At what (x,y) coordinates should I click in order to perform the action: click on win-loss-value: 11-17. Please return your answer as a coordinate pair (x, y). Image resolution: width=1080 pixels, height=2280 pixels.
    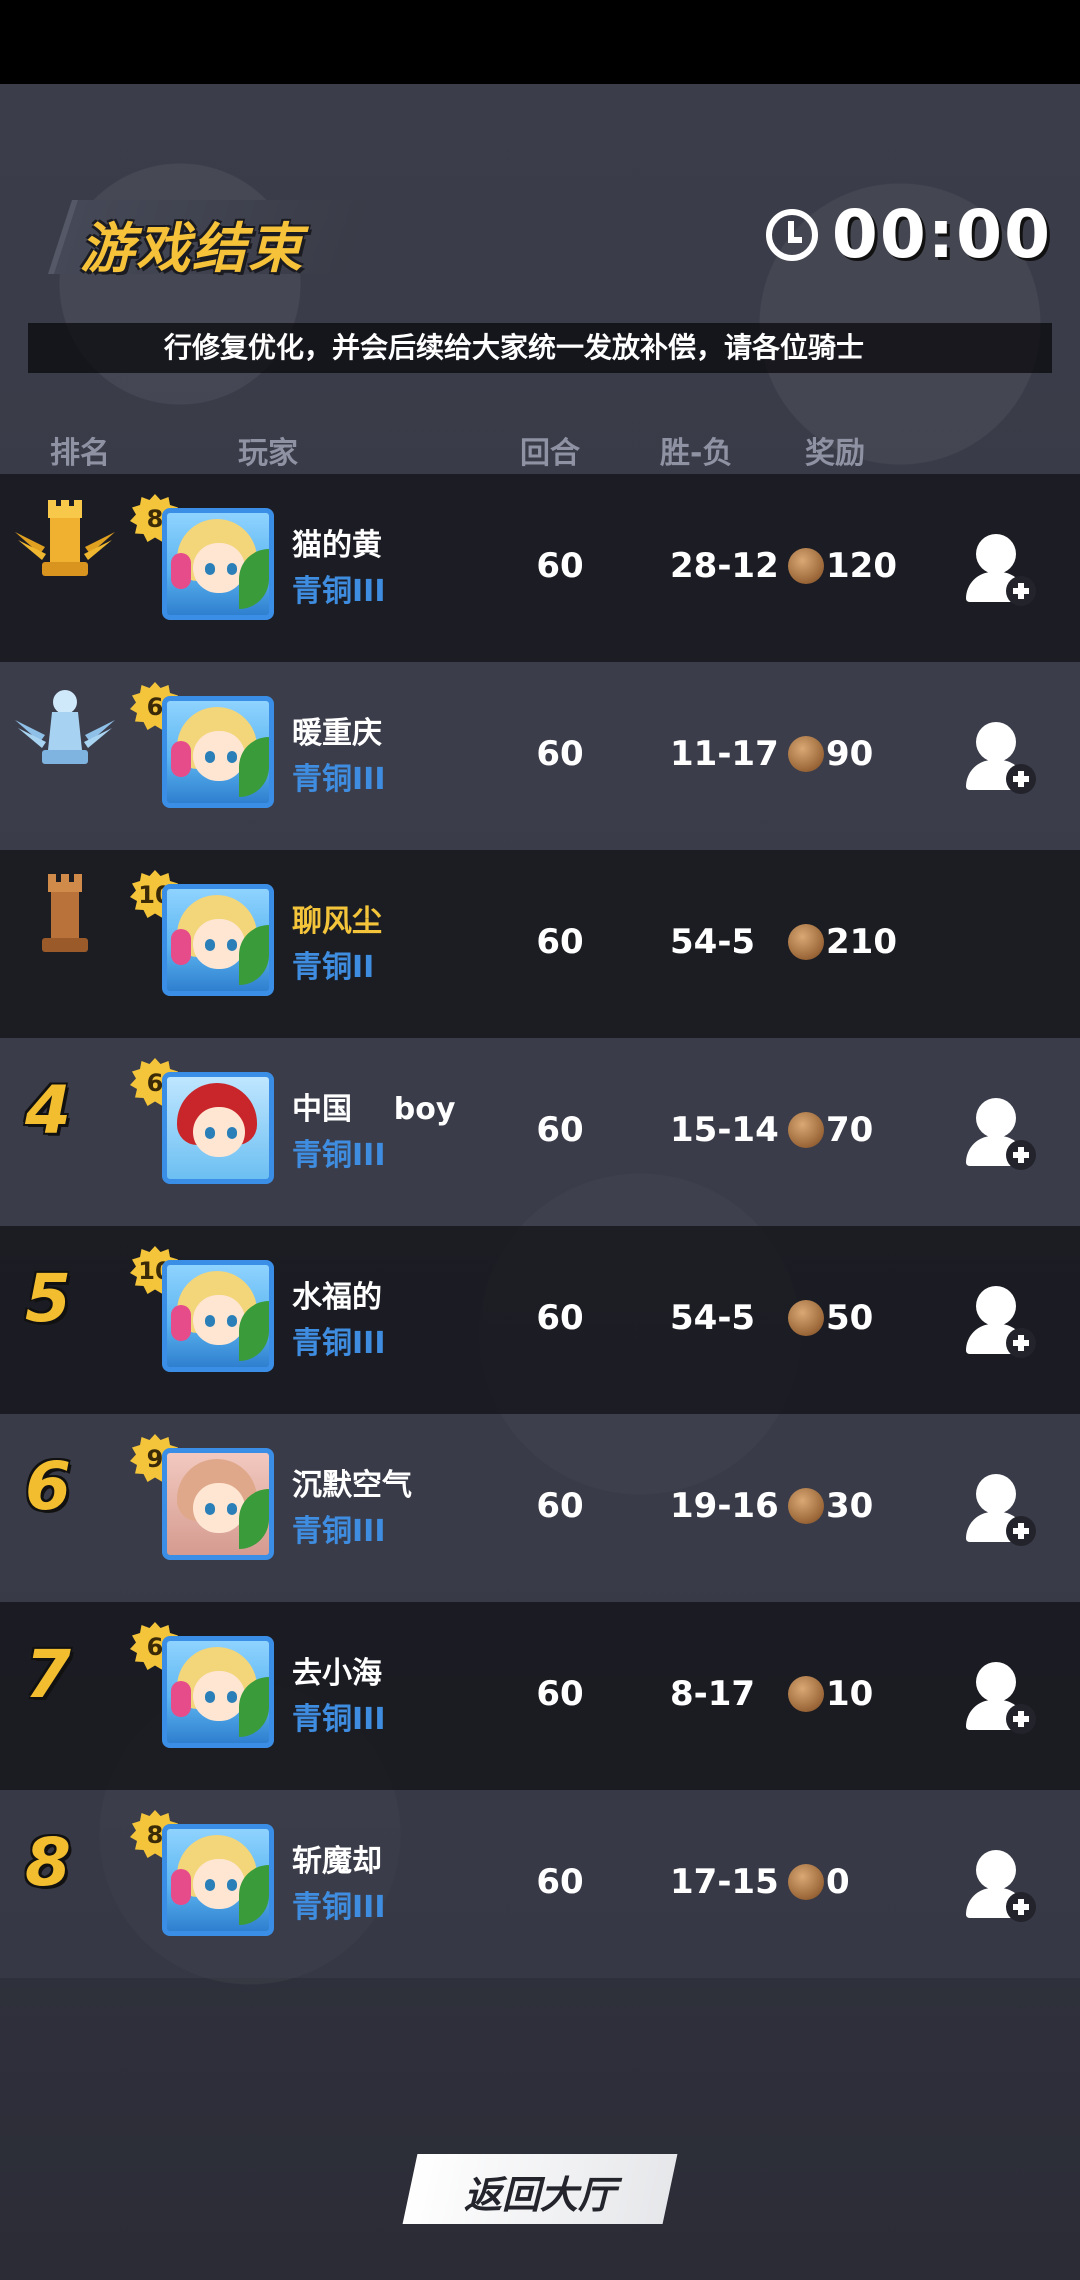
    Looking at the image, I should click on (724, 754).